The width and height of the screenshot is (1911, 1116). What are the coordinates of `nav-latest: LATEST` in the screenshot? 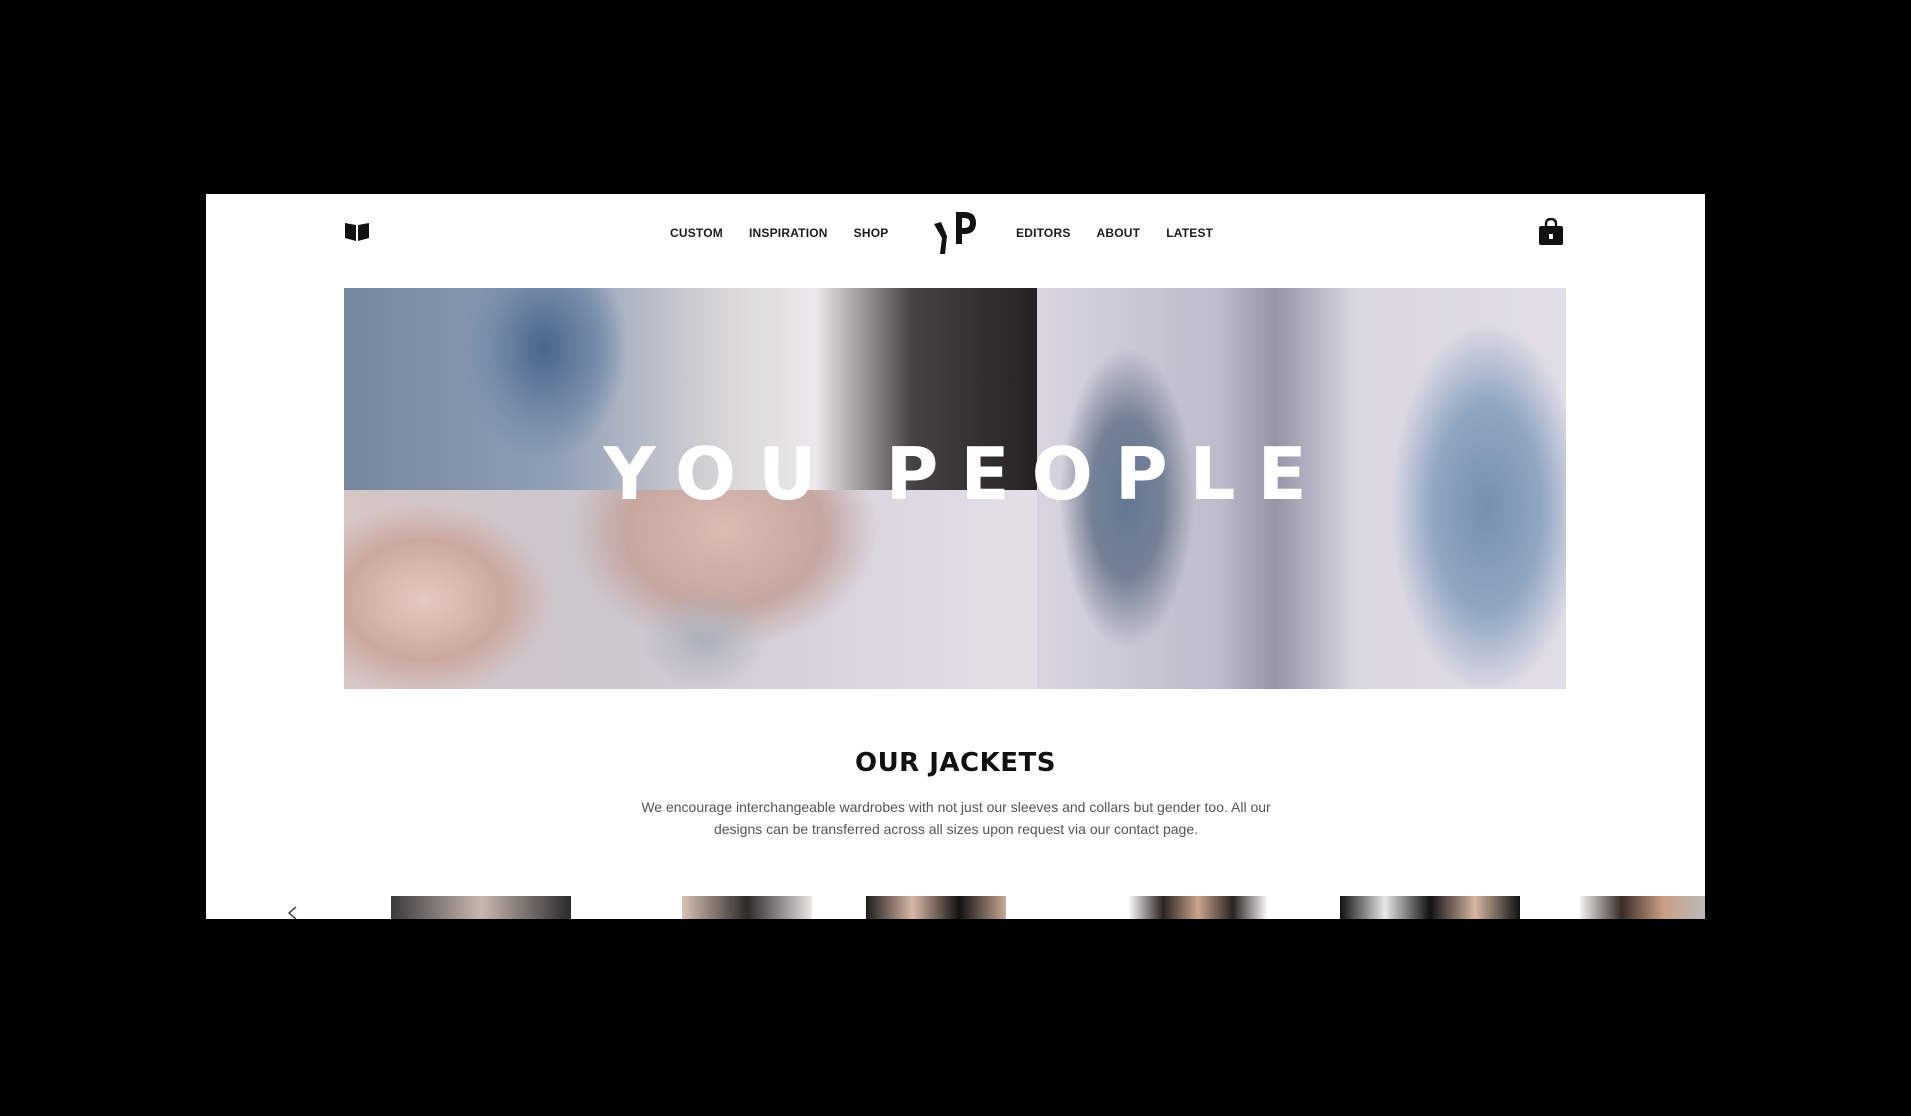 It's located at (1189, 233).